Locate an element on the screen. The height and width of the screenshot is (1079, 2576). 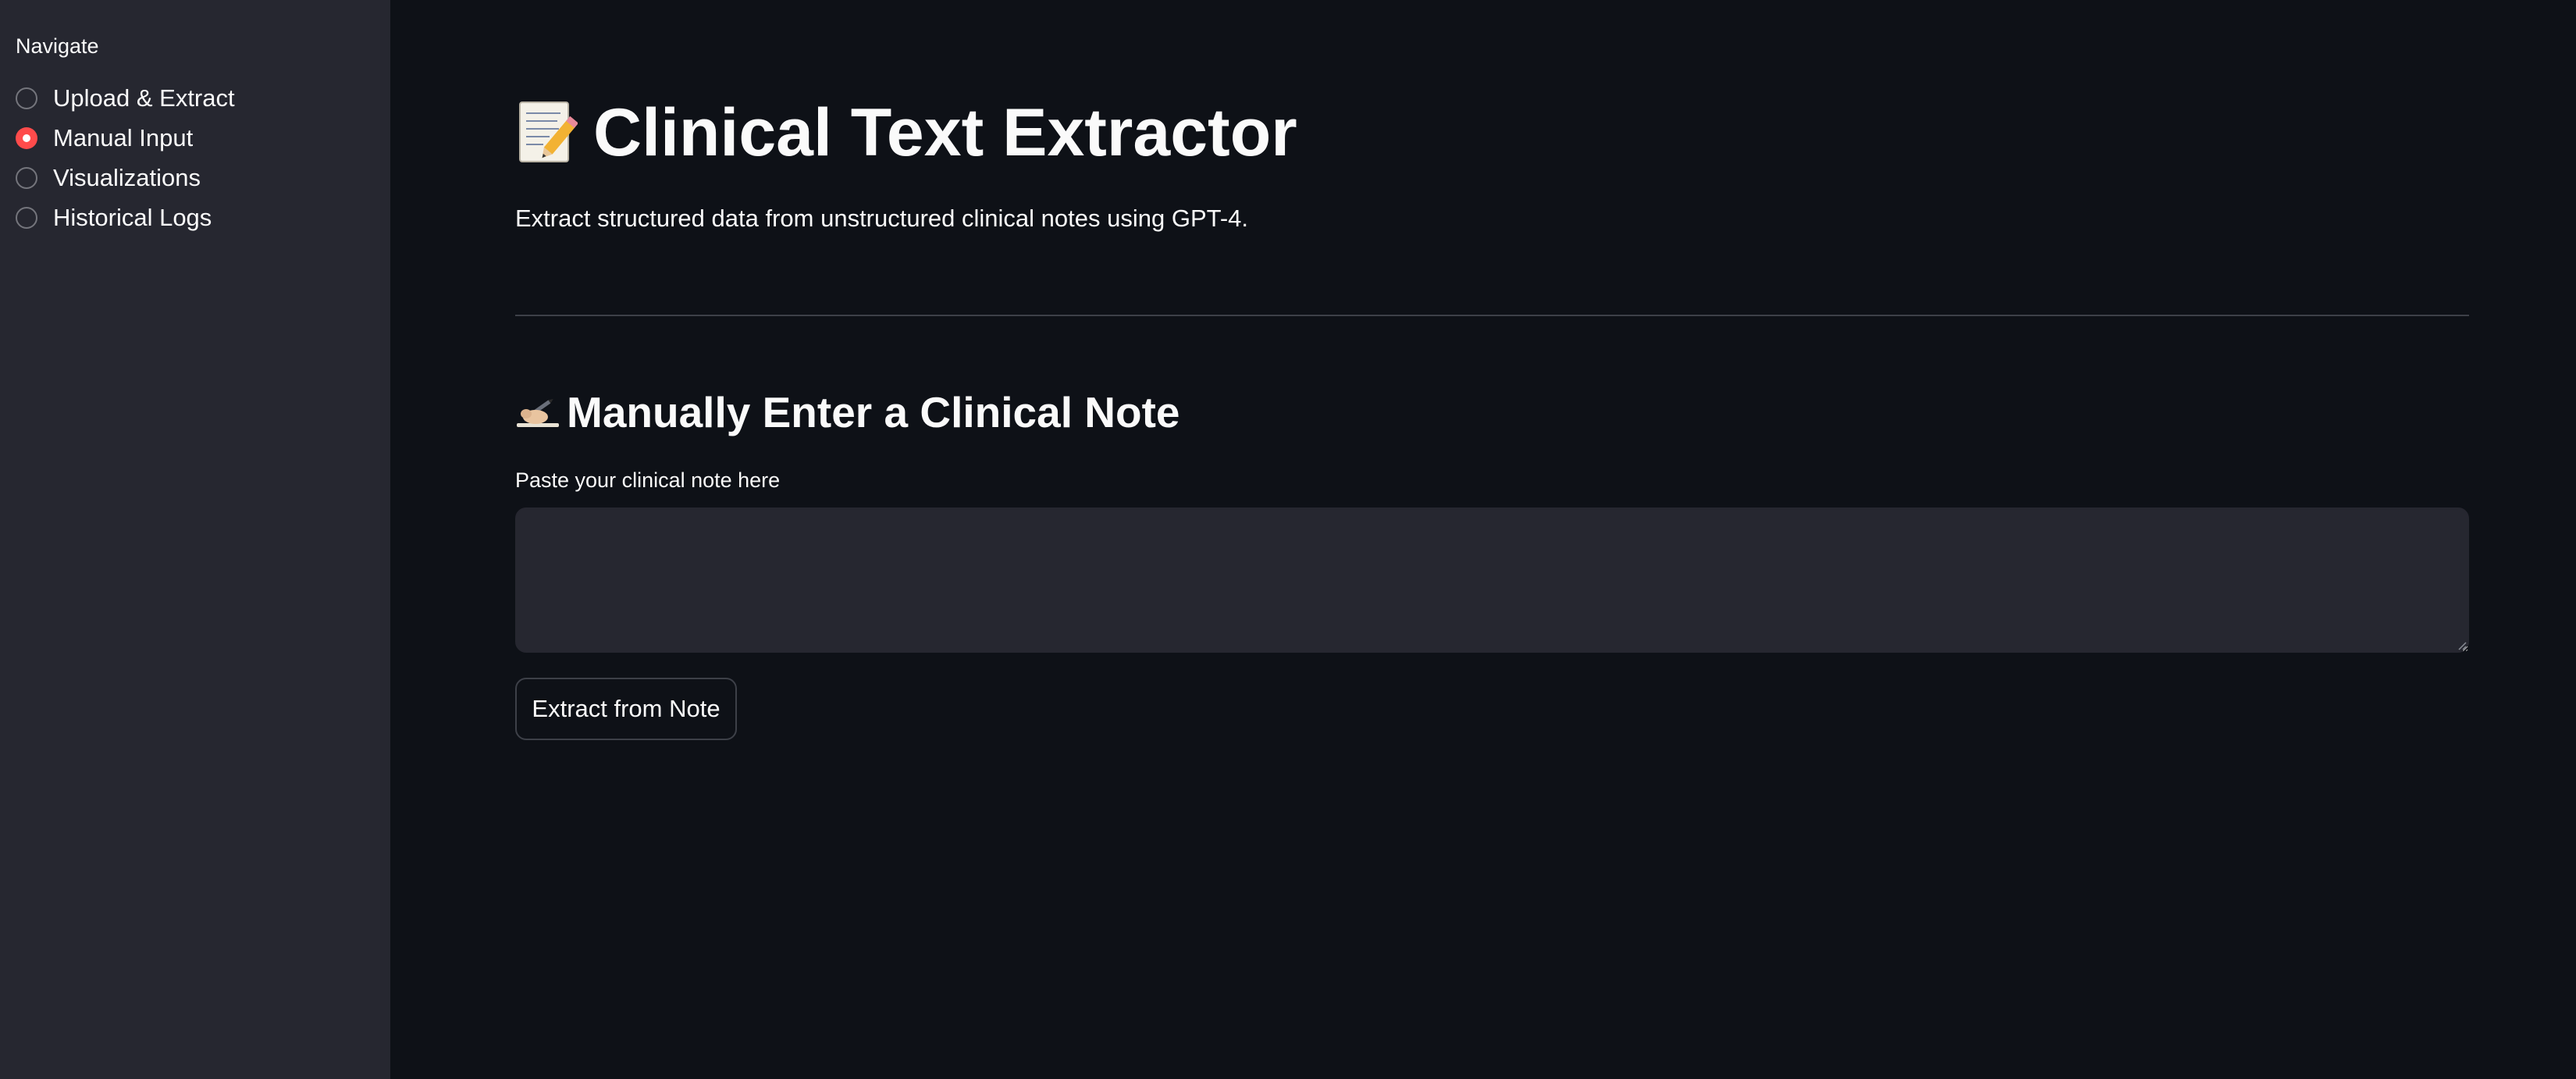
extract-from-note-button: Extract from Note is located at coordinates (626, 709).